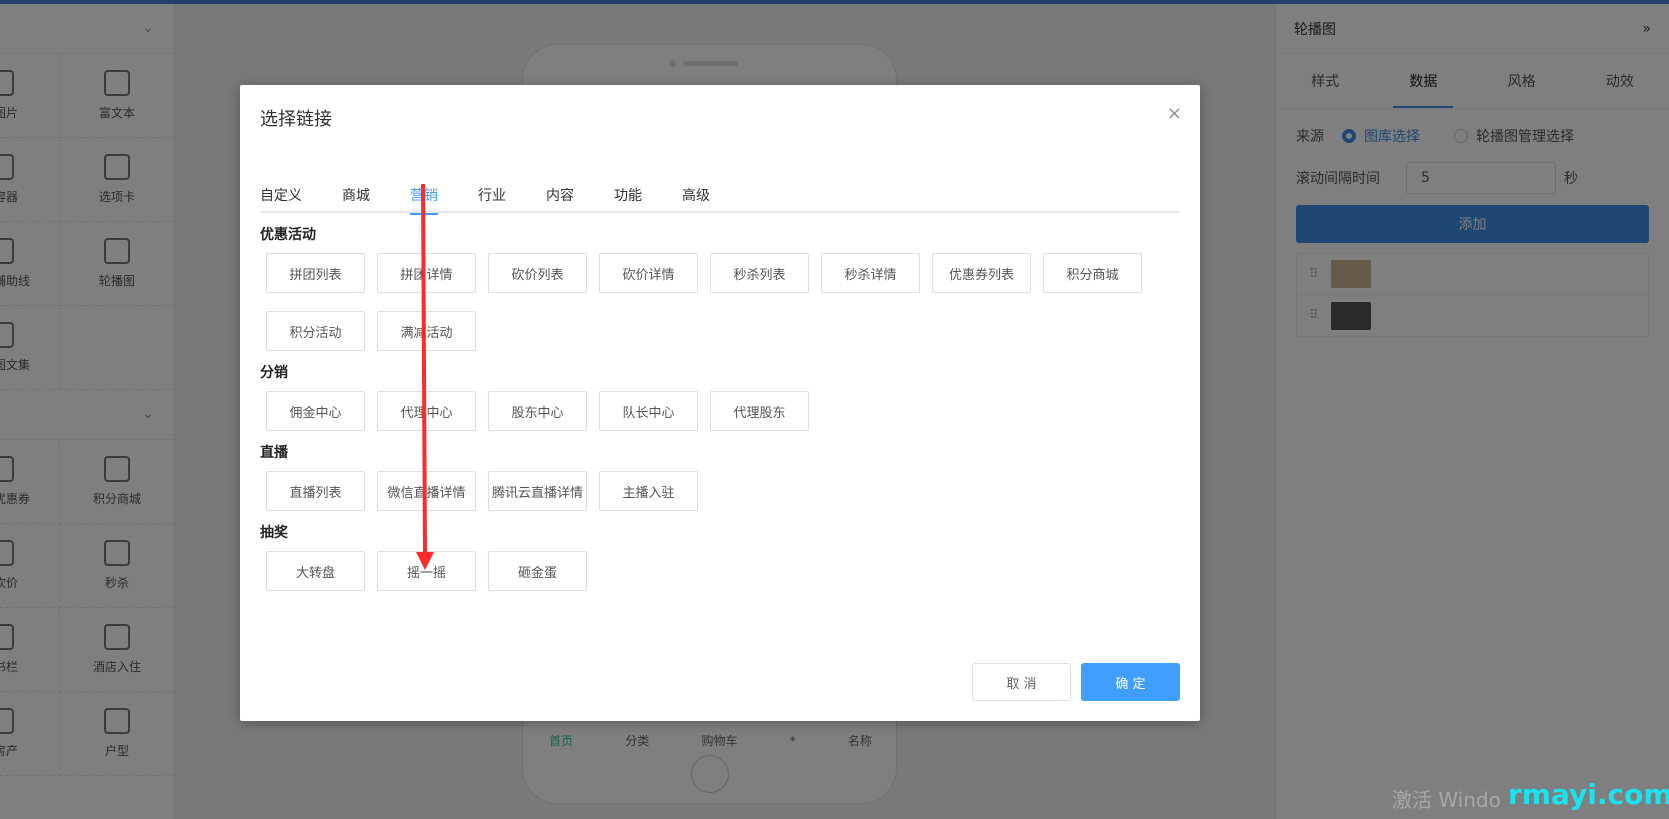  I want to click on link-option-button: 积分活动, so click(315, 331).